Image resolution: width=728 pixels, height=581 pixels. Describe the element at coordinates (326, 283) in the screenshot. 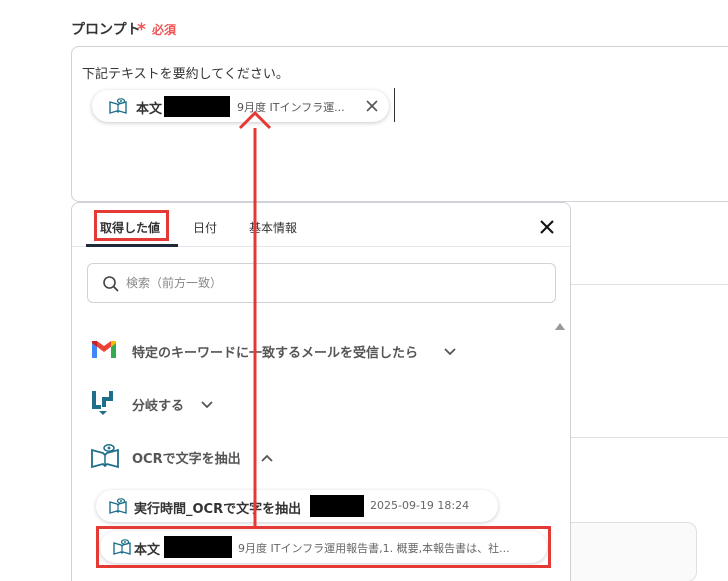

I see `search-input` at that location.